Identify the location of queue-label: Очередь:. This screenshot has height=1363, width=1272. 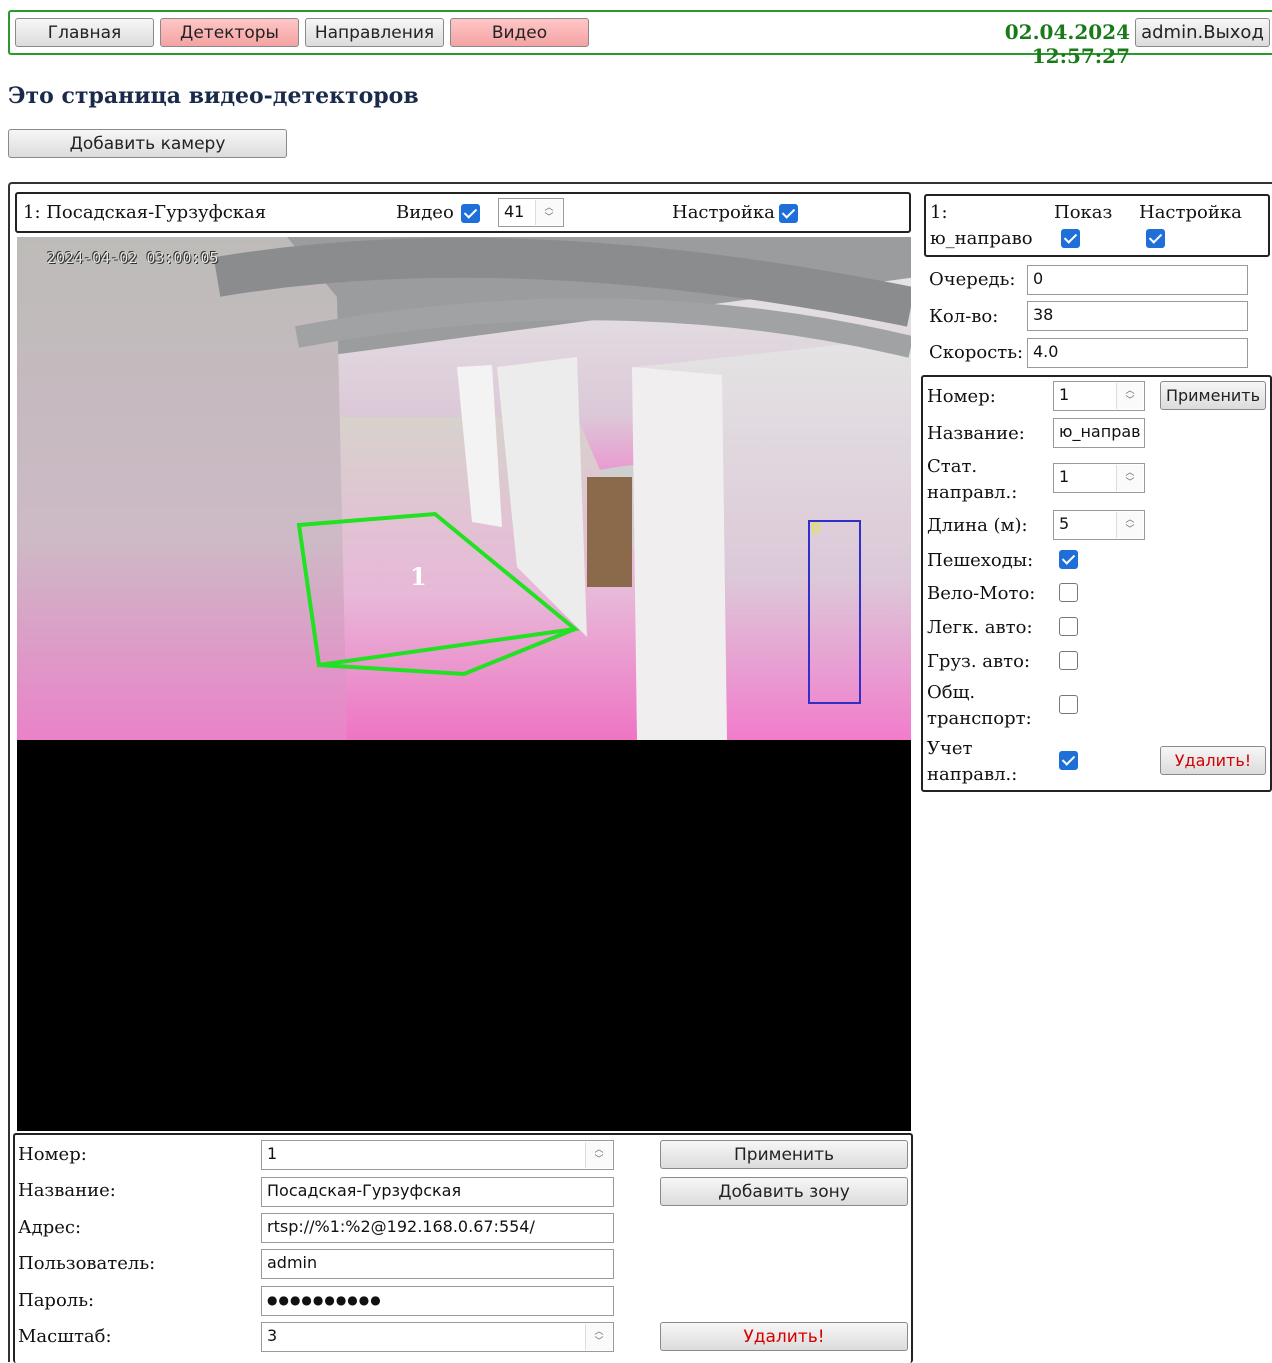
(972, 279).